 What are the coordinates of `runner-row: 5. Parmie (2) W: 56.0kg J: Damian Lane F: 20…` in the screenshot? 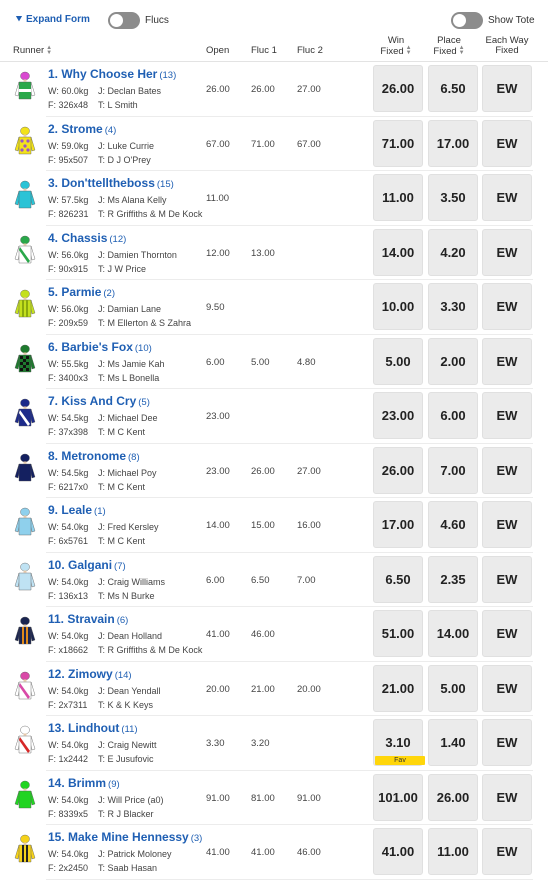 It's located at (274, 307).